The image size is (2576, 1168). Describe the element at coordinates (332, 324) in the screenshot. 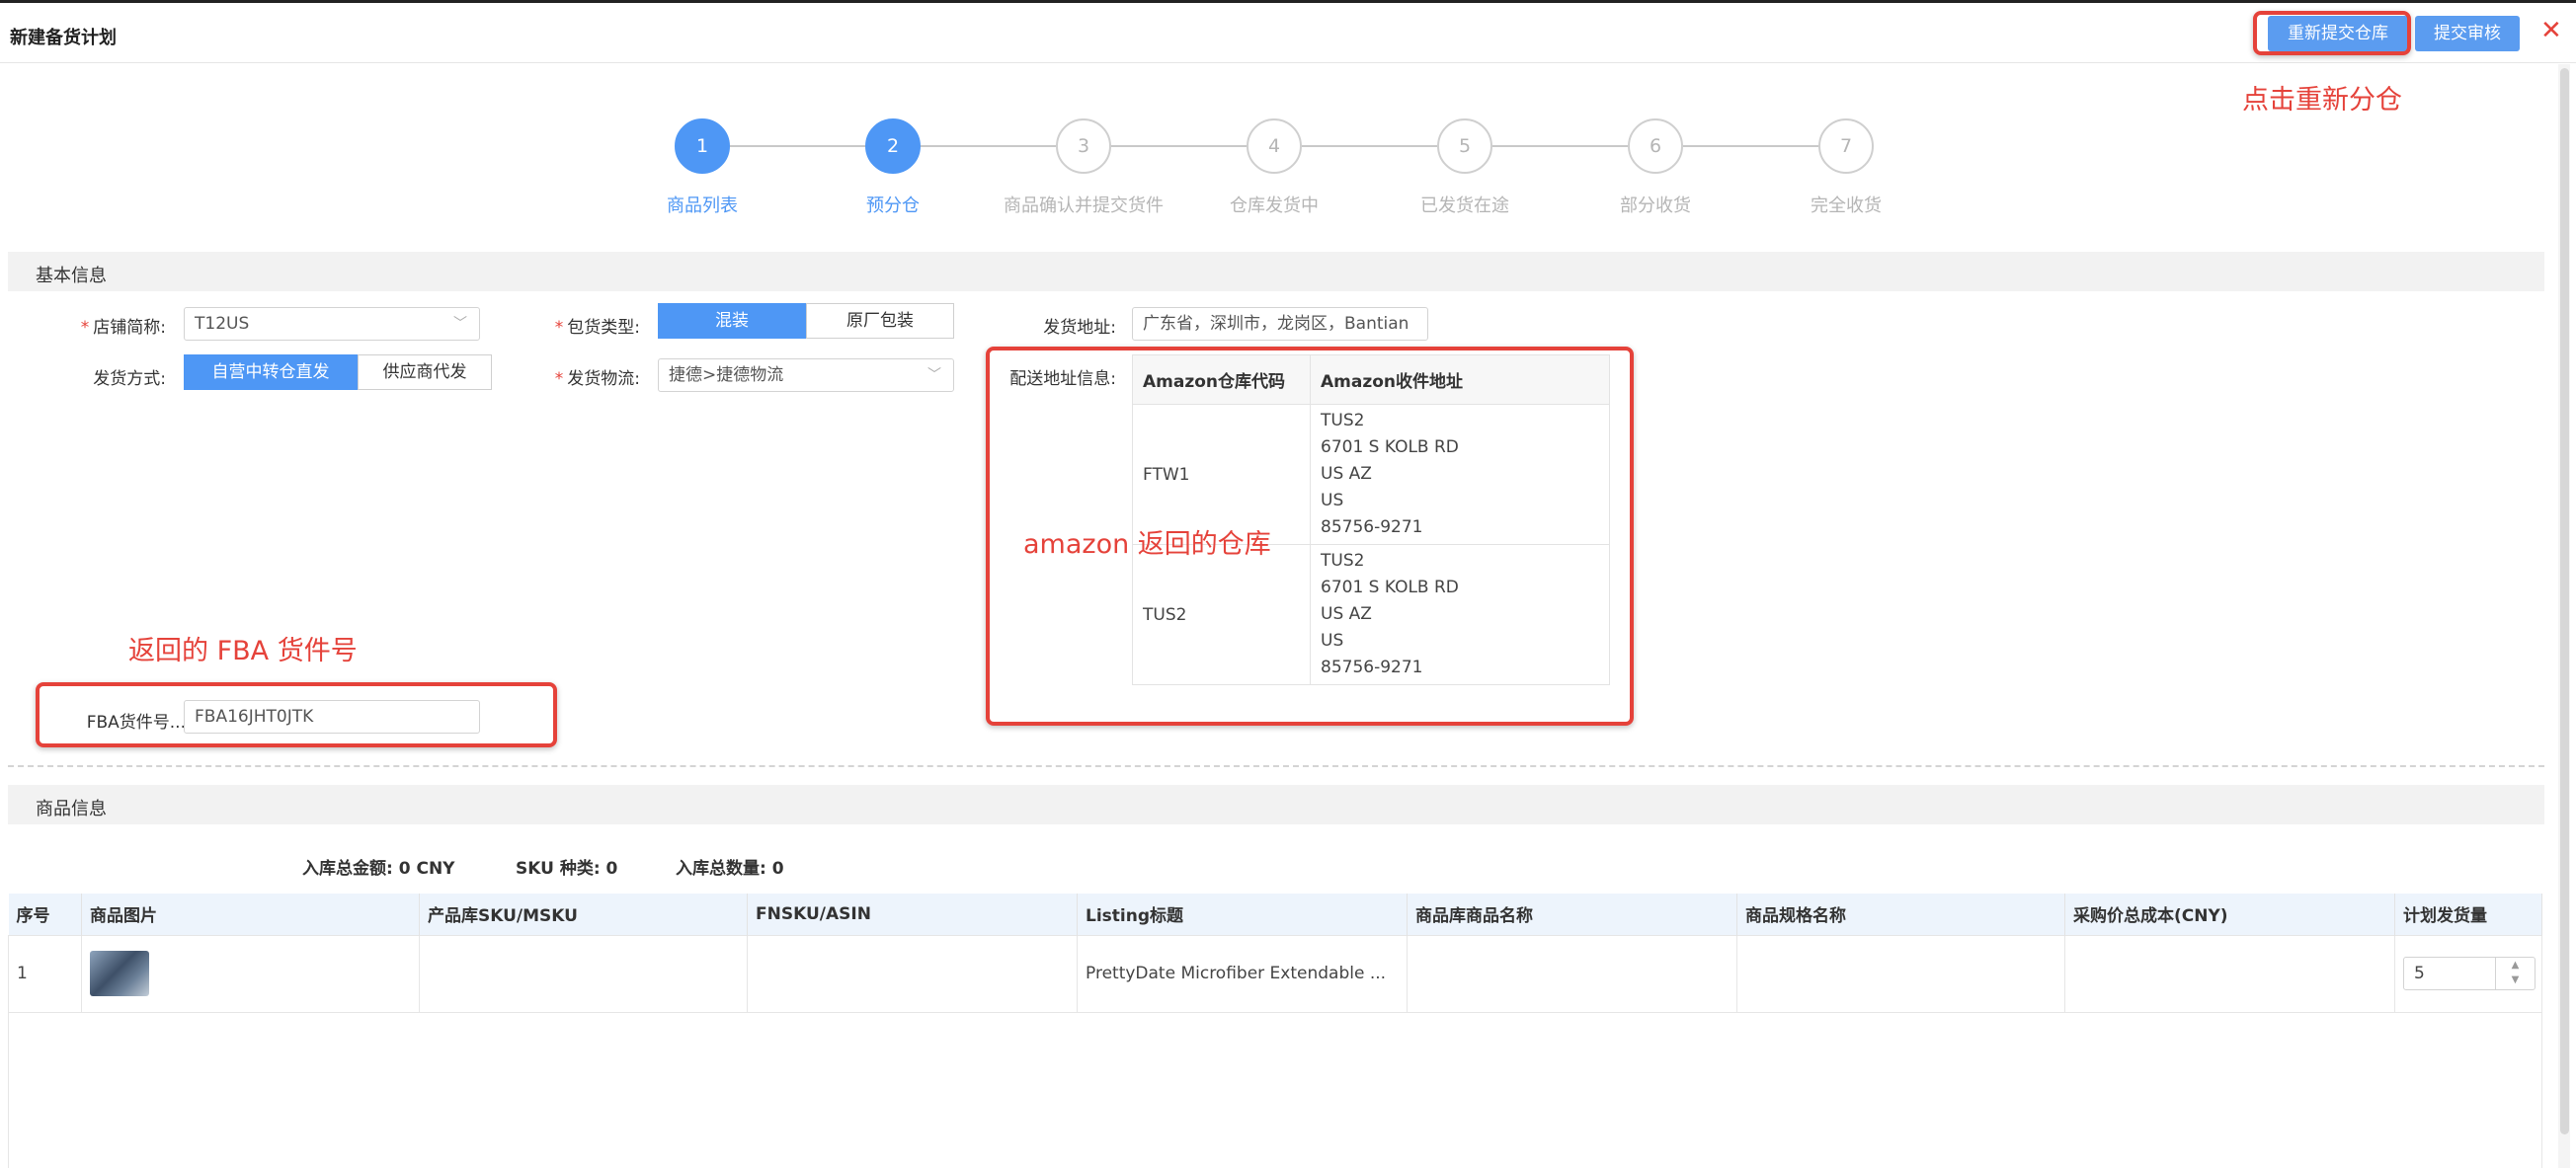

I see `shop-select: T12US ﹀` at that location.